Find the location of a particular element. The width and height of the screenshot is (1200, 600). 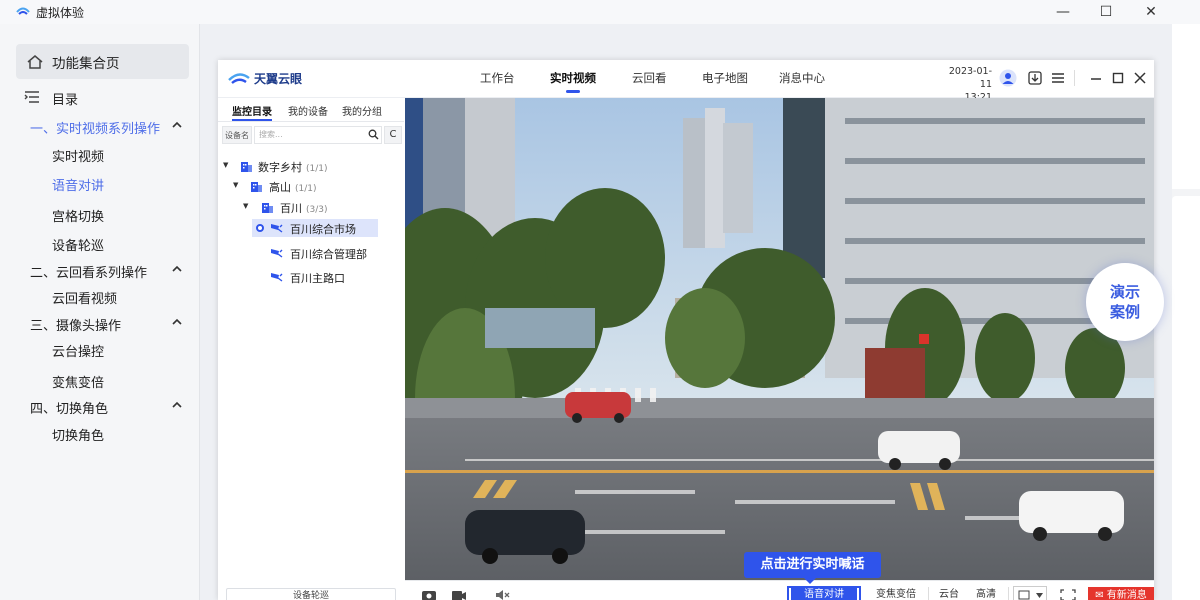

refresh-button: C is located at coordinates (393, 135).